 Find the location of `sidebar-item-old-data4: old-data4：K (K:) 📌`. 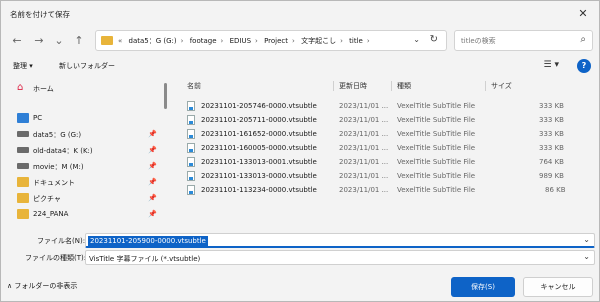

sidebar-item-old-data4: old-data4：K (K:) 📌 is located at coordinates (88, 151).